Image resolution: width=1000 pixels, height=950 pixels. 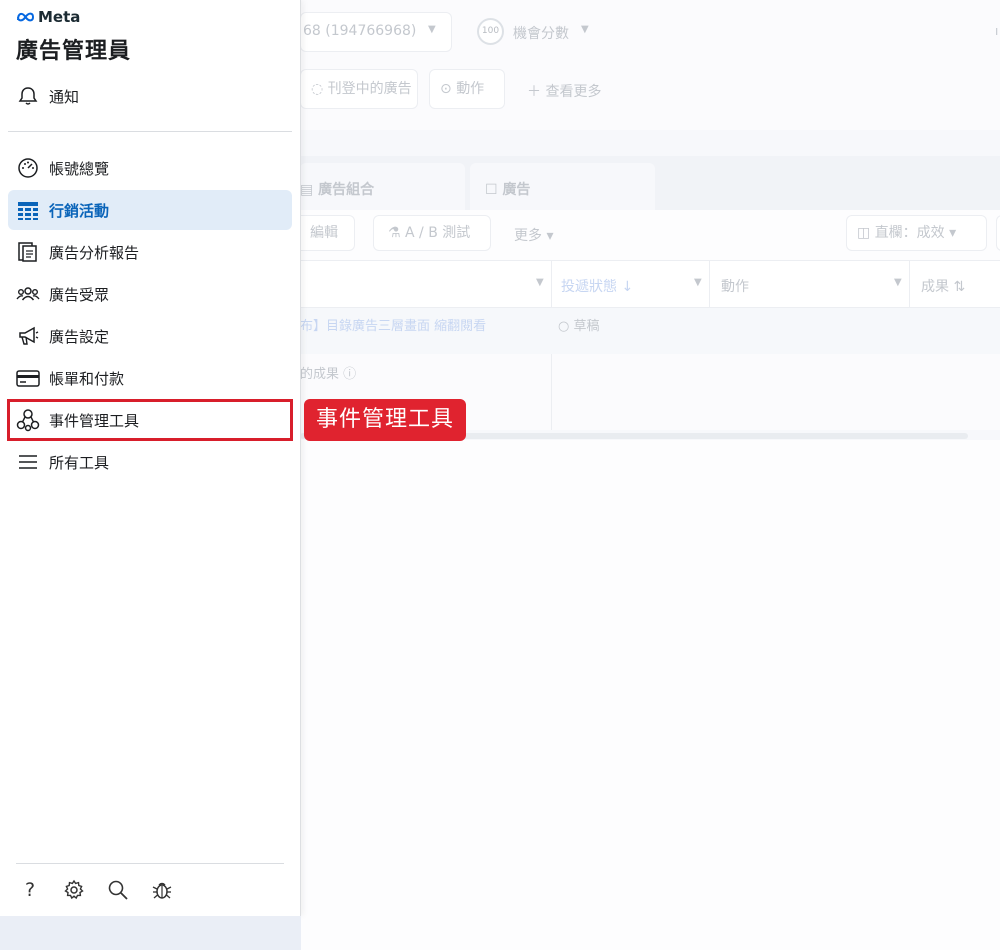 I want to click on sidebar-item-label: 廣告分析報告, so click(x=94, y=252).